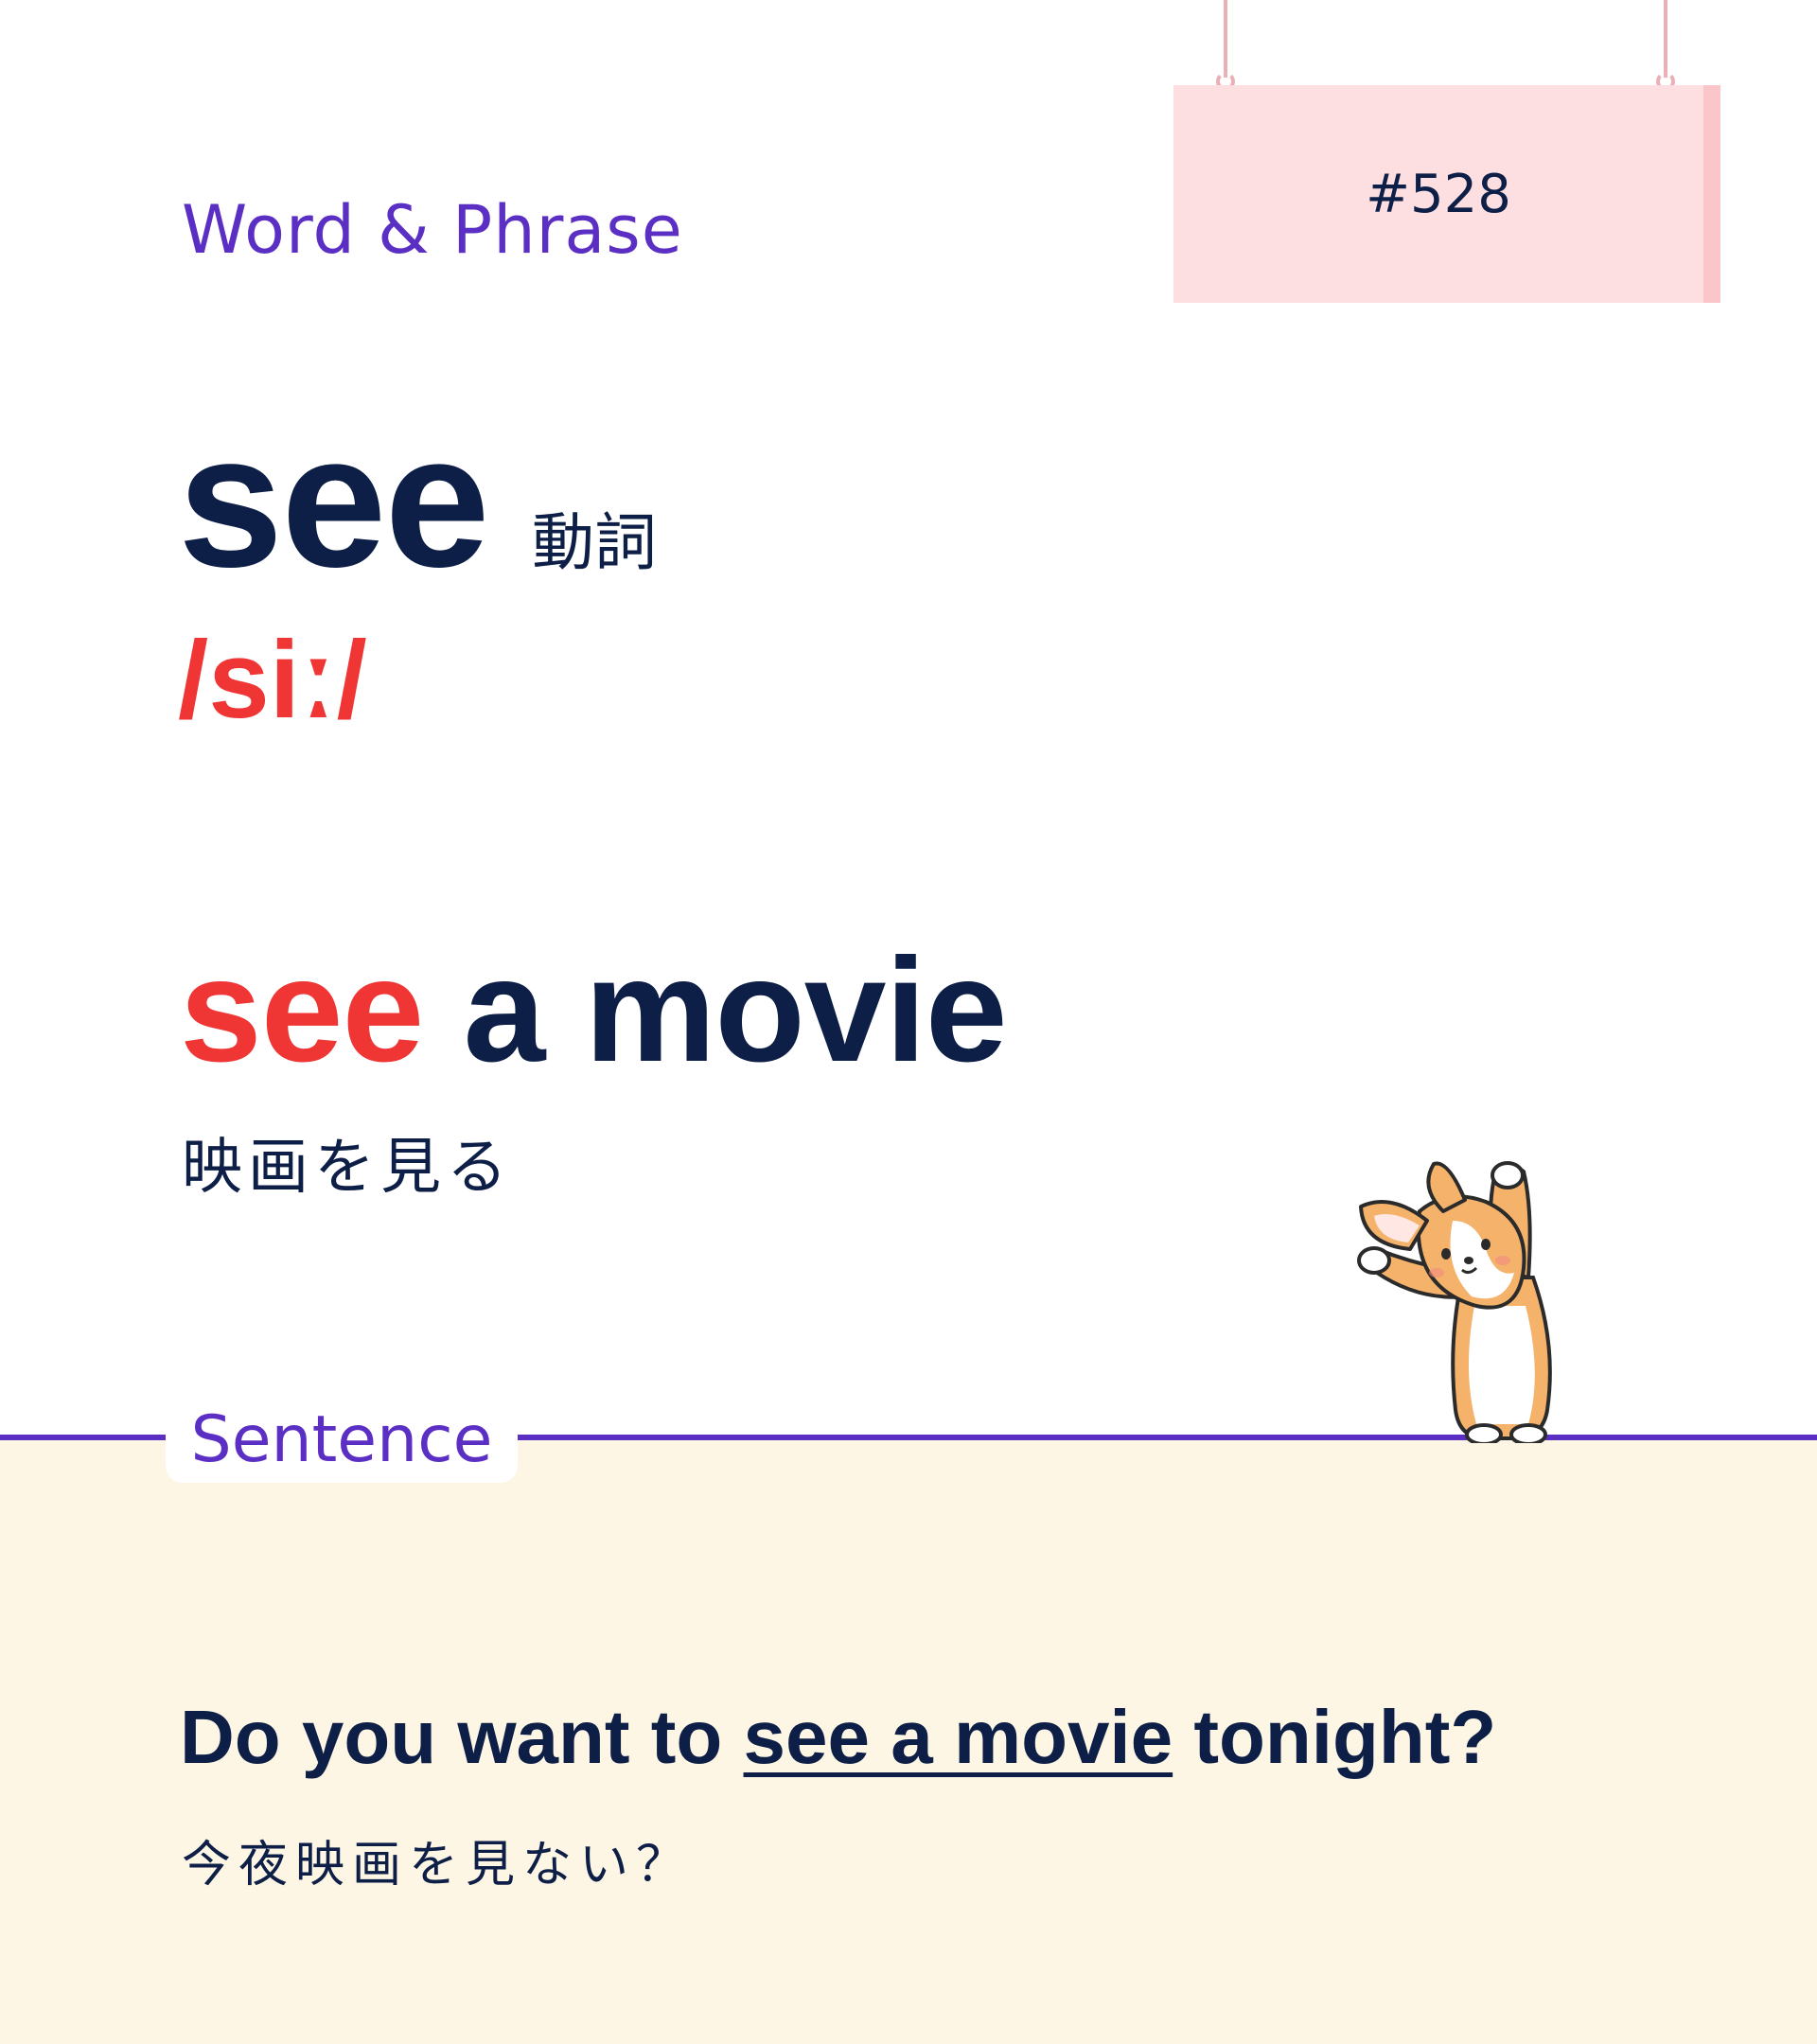  I want to click on sign-string-right, so click(1666, 39).